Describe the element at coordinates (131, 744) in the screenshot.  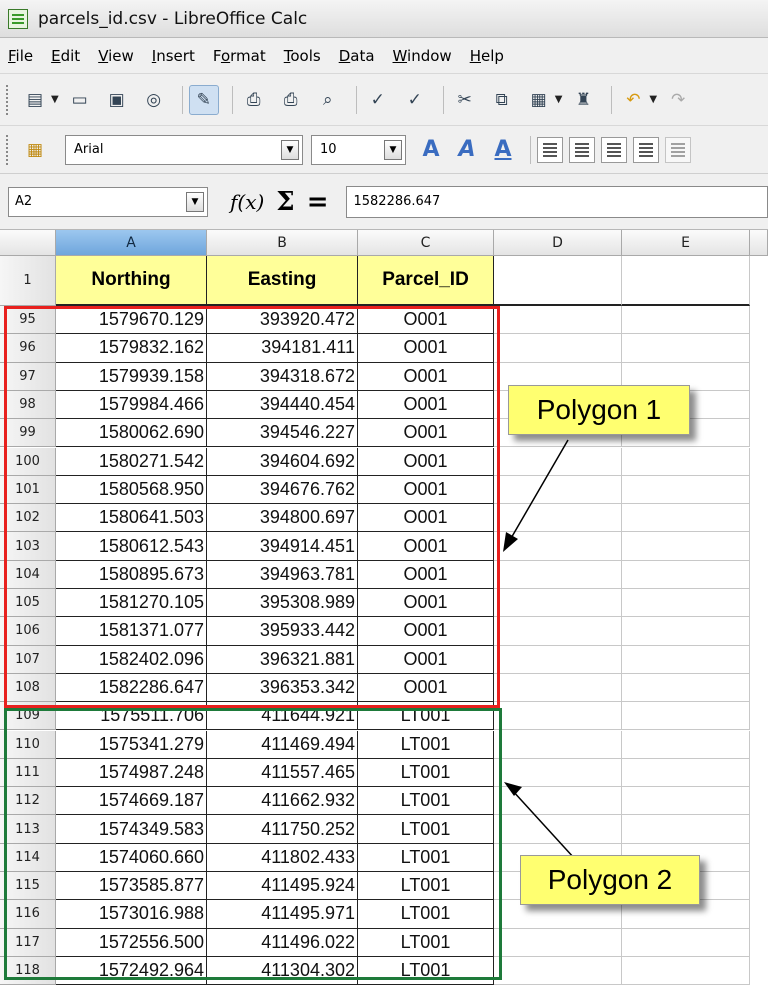
I see `northing-cell: 1575341.279` at that location.